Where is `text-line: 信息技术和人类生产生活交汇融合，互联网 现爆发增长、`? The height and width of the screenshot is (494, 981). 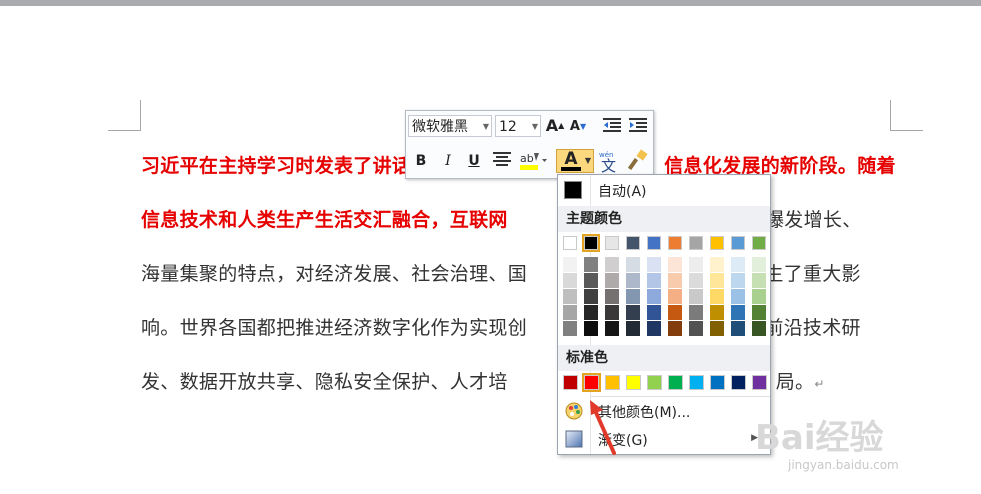 text-line: 信息技术和人类生产生活交汇融合，互联网 现爆发增长、 is located at coordinates (521, 227).